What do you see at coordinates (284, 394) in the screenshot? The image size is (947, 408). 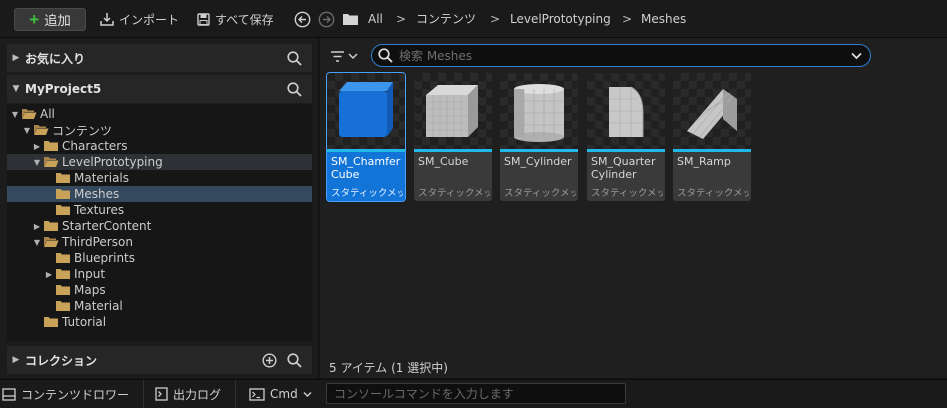 I see `cmd-label: Cmd` at bounding box center [284, 394].